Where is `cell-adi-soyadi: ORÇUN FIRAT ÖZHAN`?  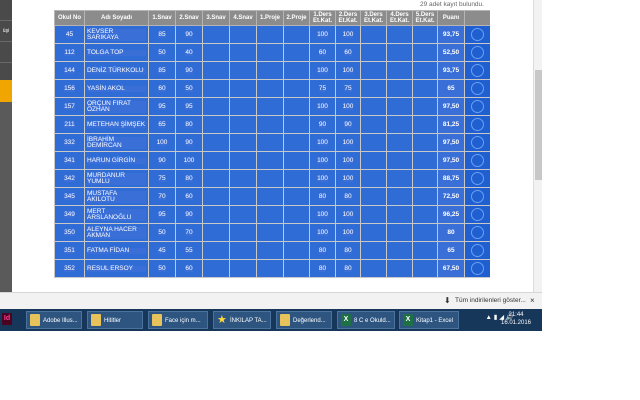 cell-adi-soyadi: ORÇUN FIRAT ÖZHAN is located at coordinates (116, 106).